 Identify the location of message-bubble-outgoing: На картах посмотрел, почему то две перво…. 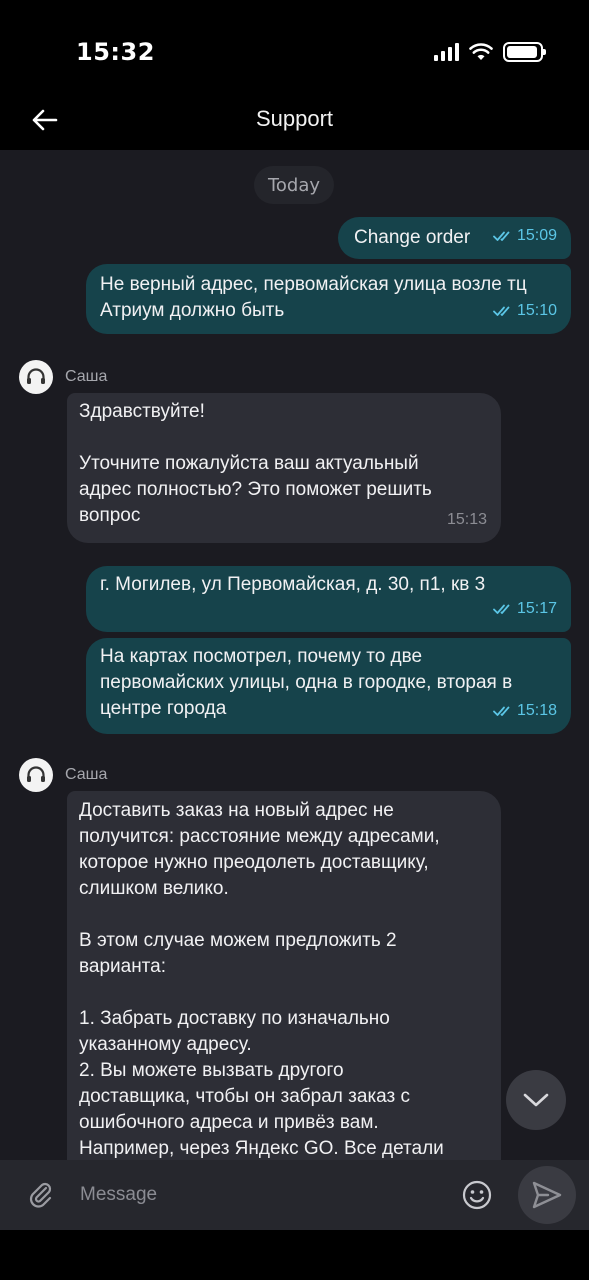
(328, 686).